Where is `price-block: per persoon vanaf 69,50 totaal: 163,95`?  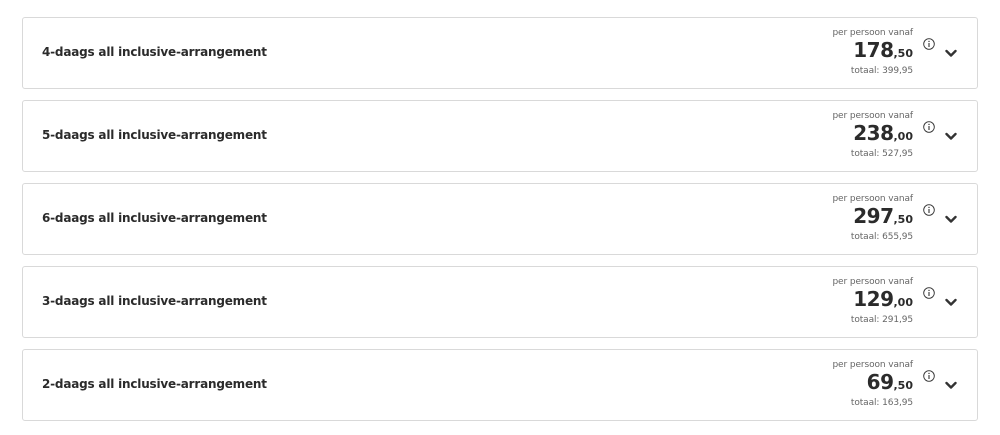
price-block: per persoon vanaf 69,50 totaal: 163,95 is located at coordinates (872, 384).